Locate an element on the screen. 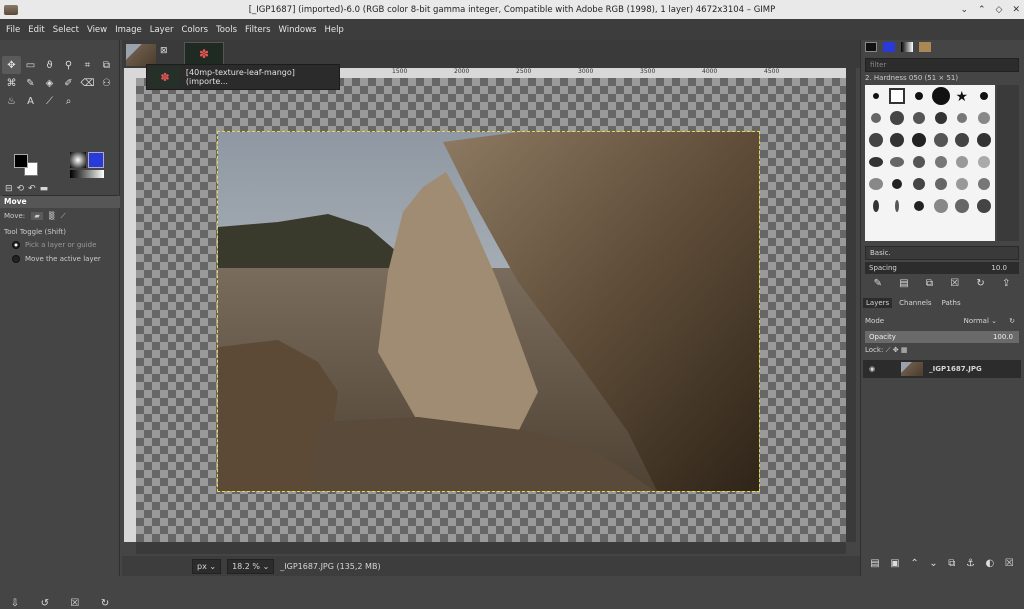 The image size is (1024, 609). image-tab-leaf-mango: ✽ is located at coordinates (204, 54).